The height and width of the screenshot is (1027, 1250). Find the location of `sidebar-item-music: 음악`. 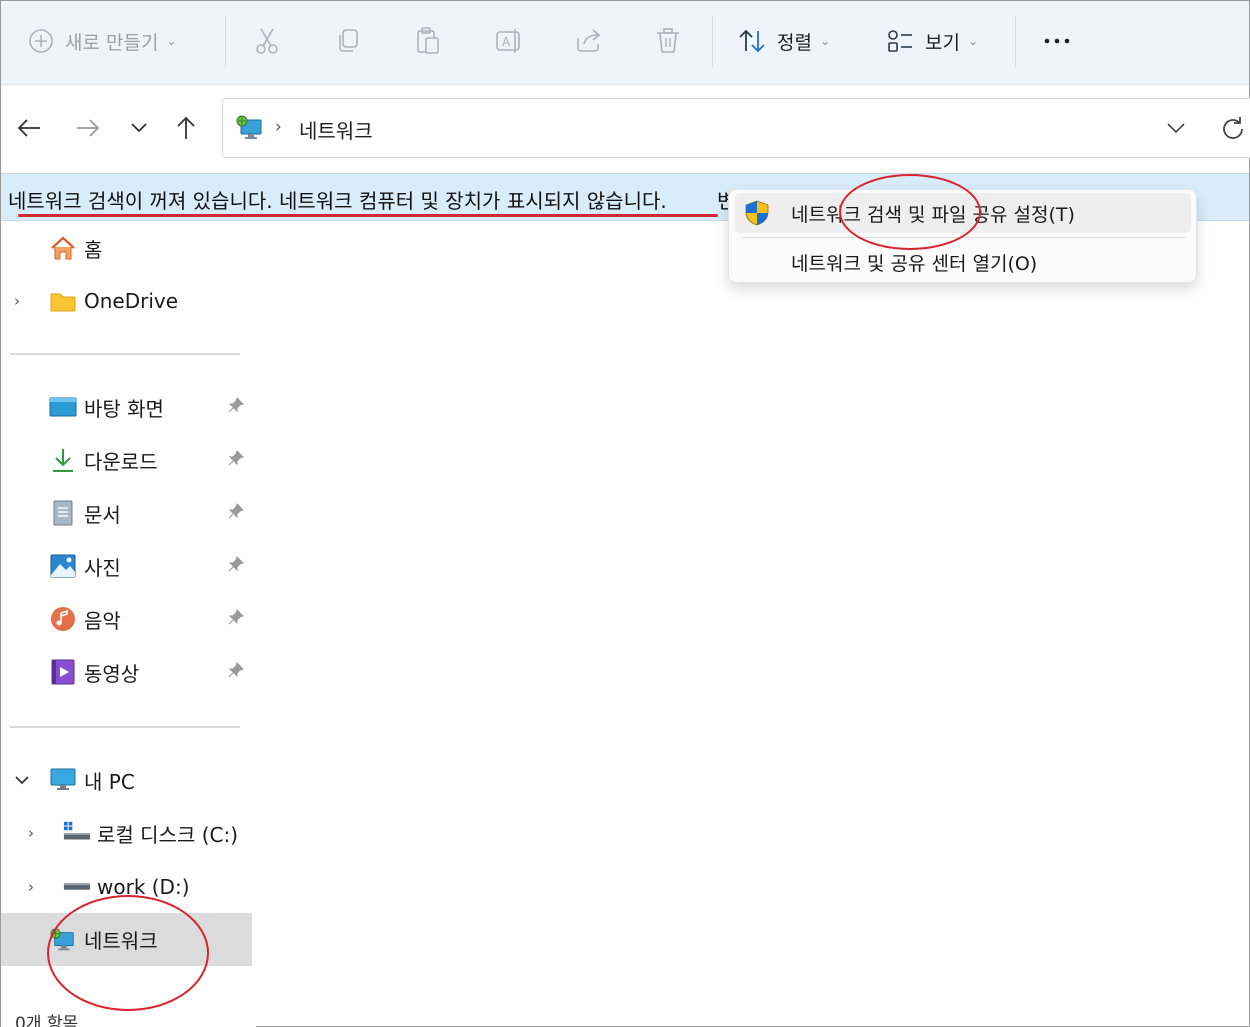

sidebar-item-music: 음악 is located at coordinates (128, 619).